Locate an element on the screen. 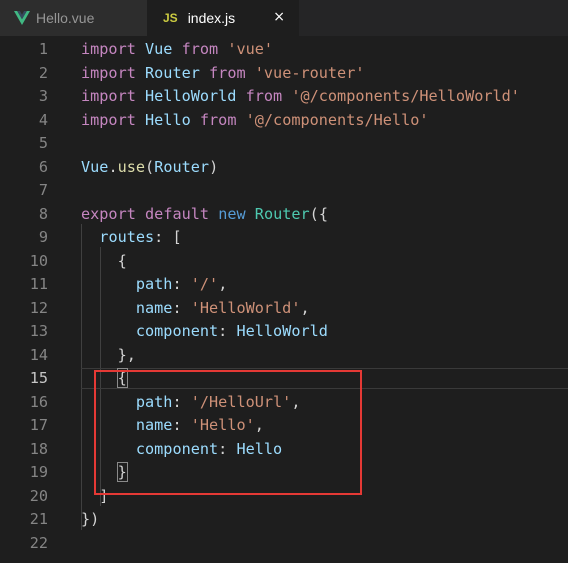  tab-bar: Hello.vue JS index.js × is located at coordinates (284, 18).